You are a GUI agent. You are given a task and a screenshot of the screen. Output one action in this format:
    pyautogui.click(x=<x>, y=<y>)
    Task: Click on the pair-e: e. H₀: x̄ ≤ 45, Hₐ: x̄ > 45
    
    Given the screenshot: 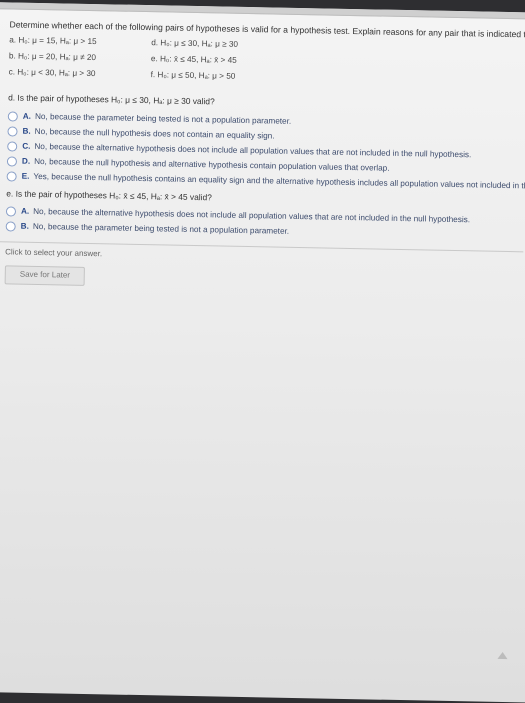 What is the action you would take?
    pyautogui.click(x=193, y=60)
    